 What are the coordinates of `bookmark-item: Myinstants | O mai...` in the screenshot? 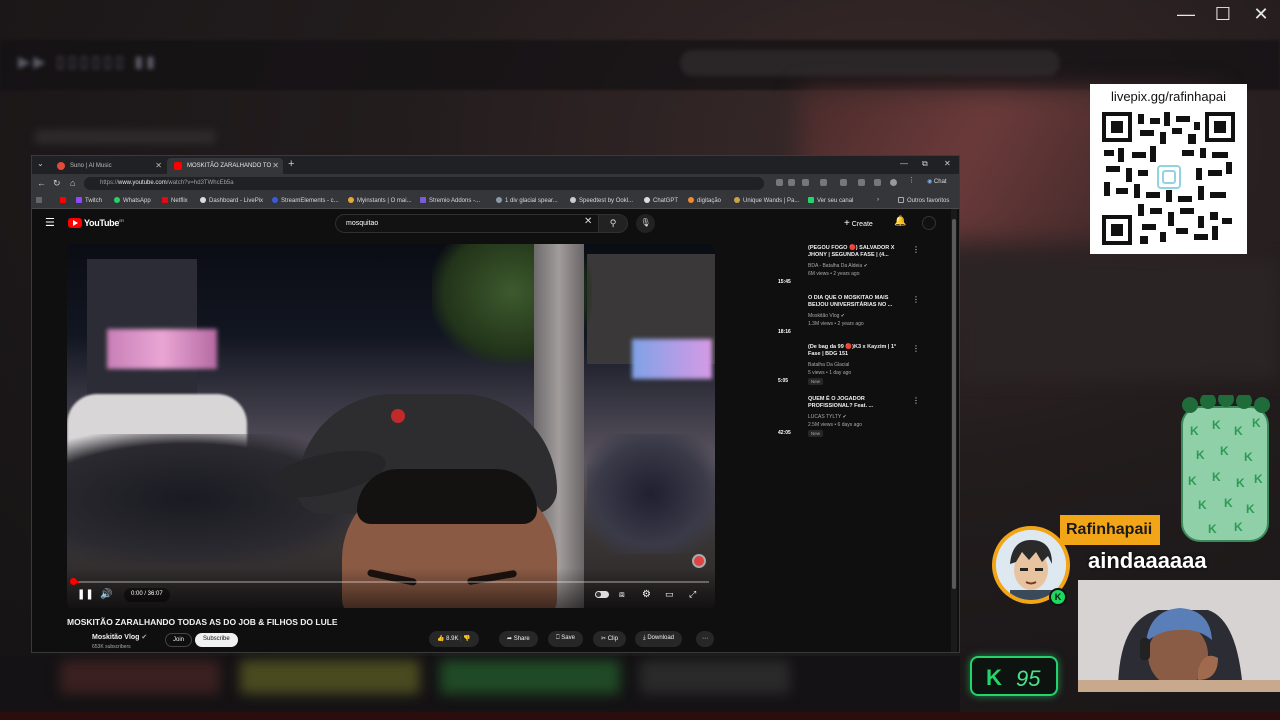 It's located at (380, 200).